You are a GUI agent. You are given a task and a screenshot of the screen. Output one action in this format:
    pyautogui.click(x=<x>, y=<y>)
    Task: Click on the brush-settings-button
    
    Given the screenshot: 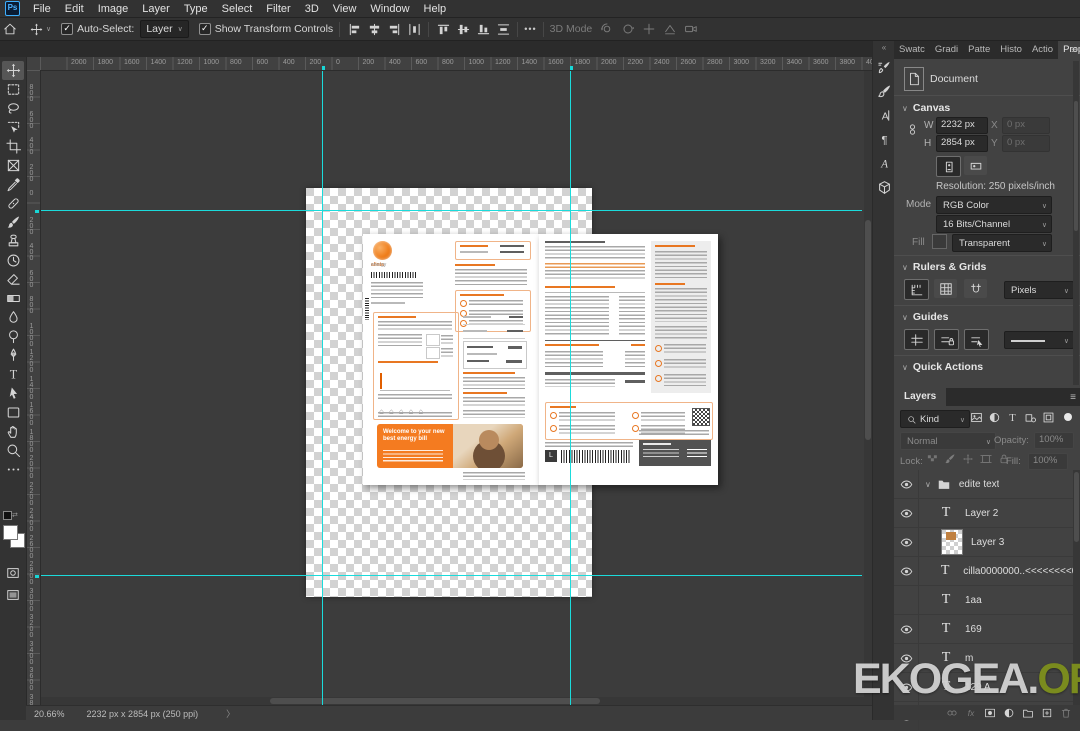 What is the action you would take?
    pyautogui.click(x=884, y=67)
    